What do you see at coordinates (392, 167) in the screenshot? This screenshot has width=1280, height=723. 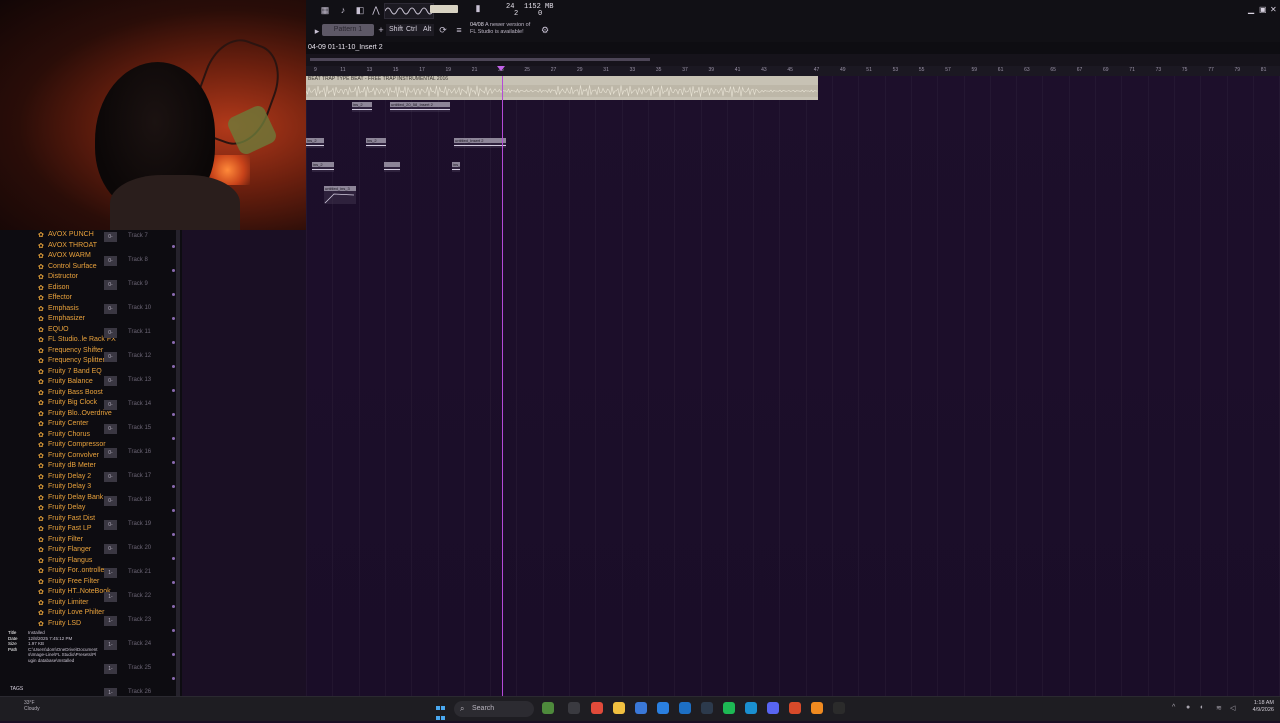 I see `pattern-clip` at bounding box center [392, 167].